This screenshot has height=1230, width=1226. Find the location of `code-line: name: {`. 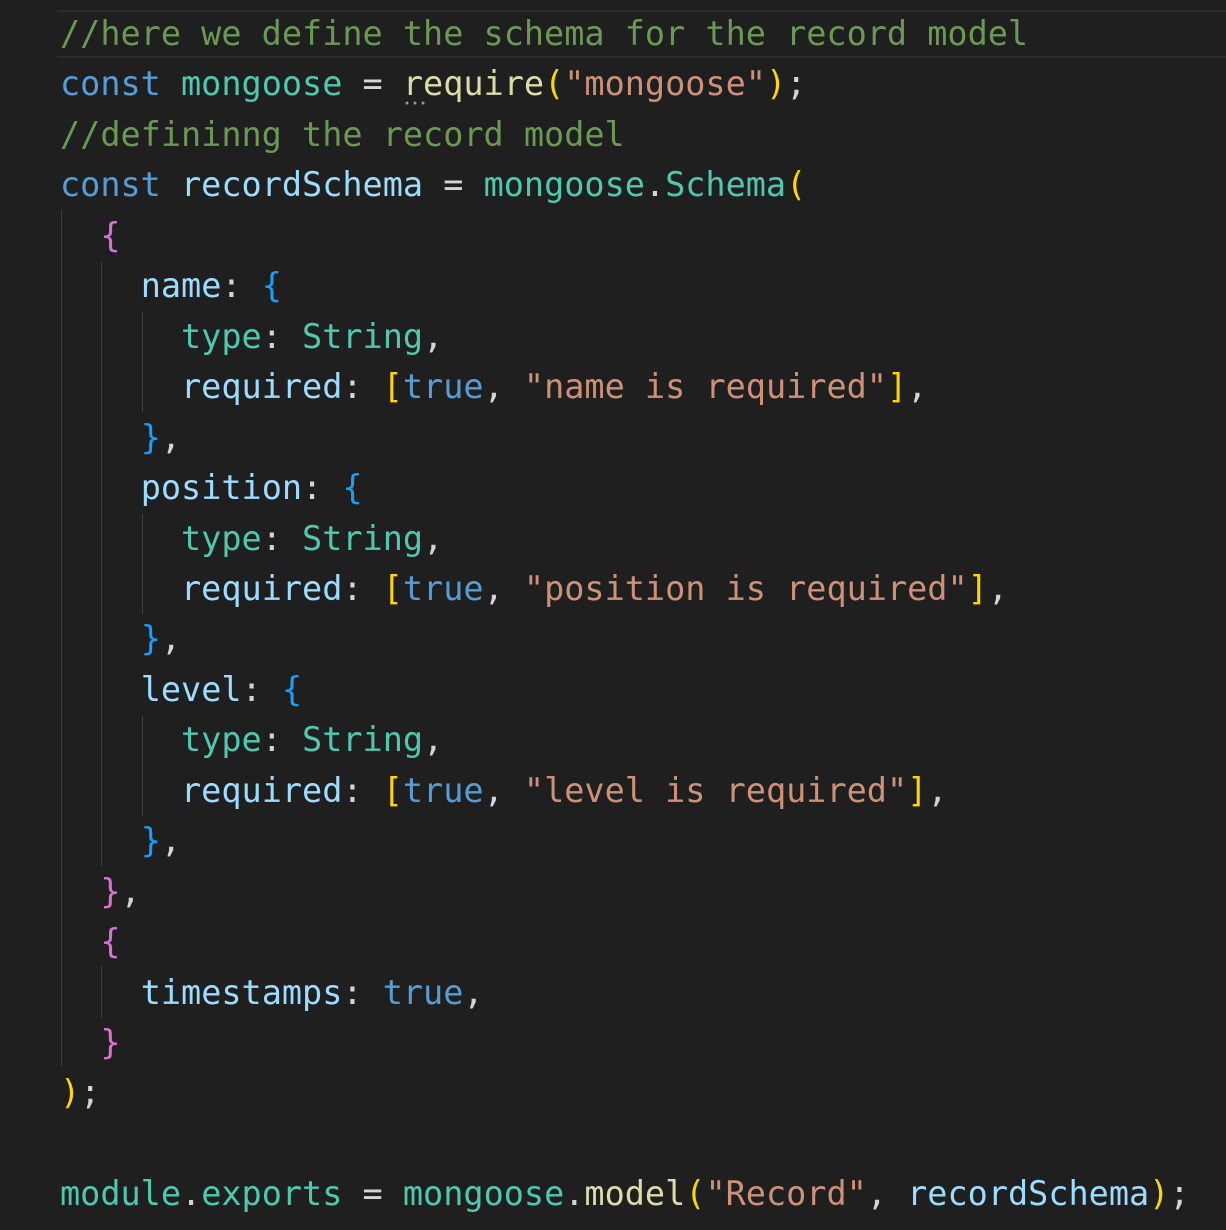

code-line: name: { is located at coordinates (171, 286).